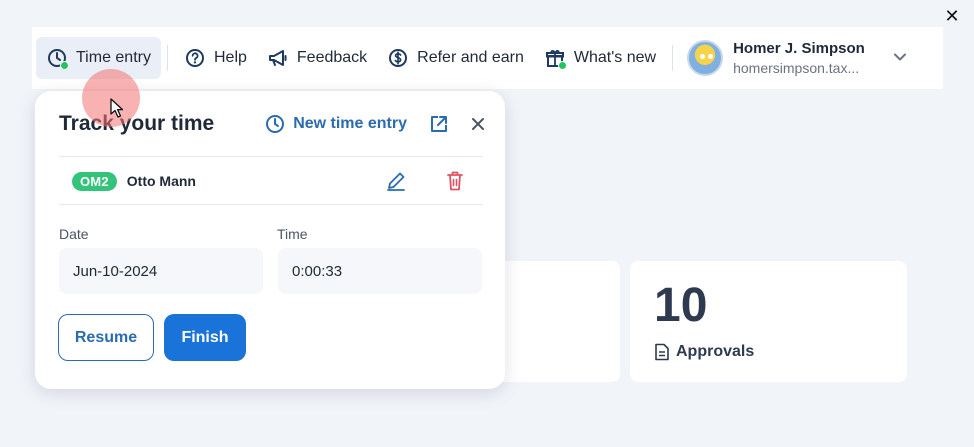 The height and width of the screenshot is (447, 974). I want to click on resume-button: Resume, so click(106, 337).